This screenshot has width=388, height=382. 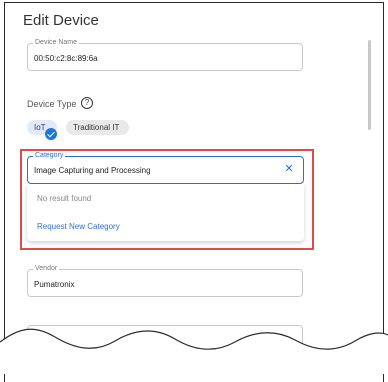 I want to click on vendor-label: Vendor, so click(x=46, y=269).